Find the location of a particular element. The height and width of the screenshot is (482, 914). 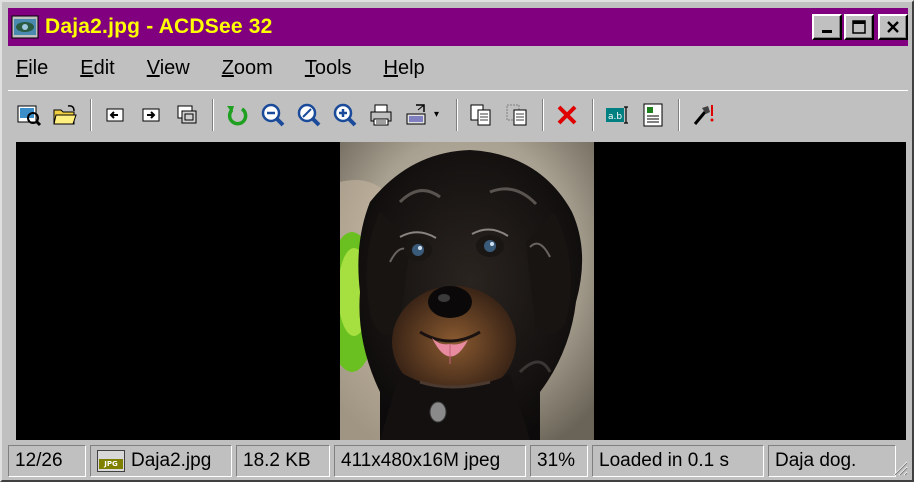

status-filename: Daja2.jpg is located at coordinates (171, 460).